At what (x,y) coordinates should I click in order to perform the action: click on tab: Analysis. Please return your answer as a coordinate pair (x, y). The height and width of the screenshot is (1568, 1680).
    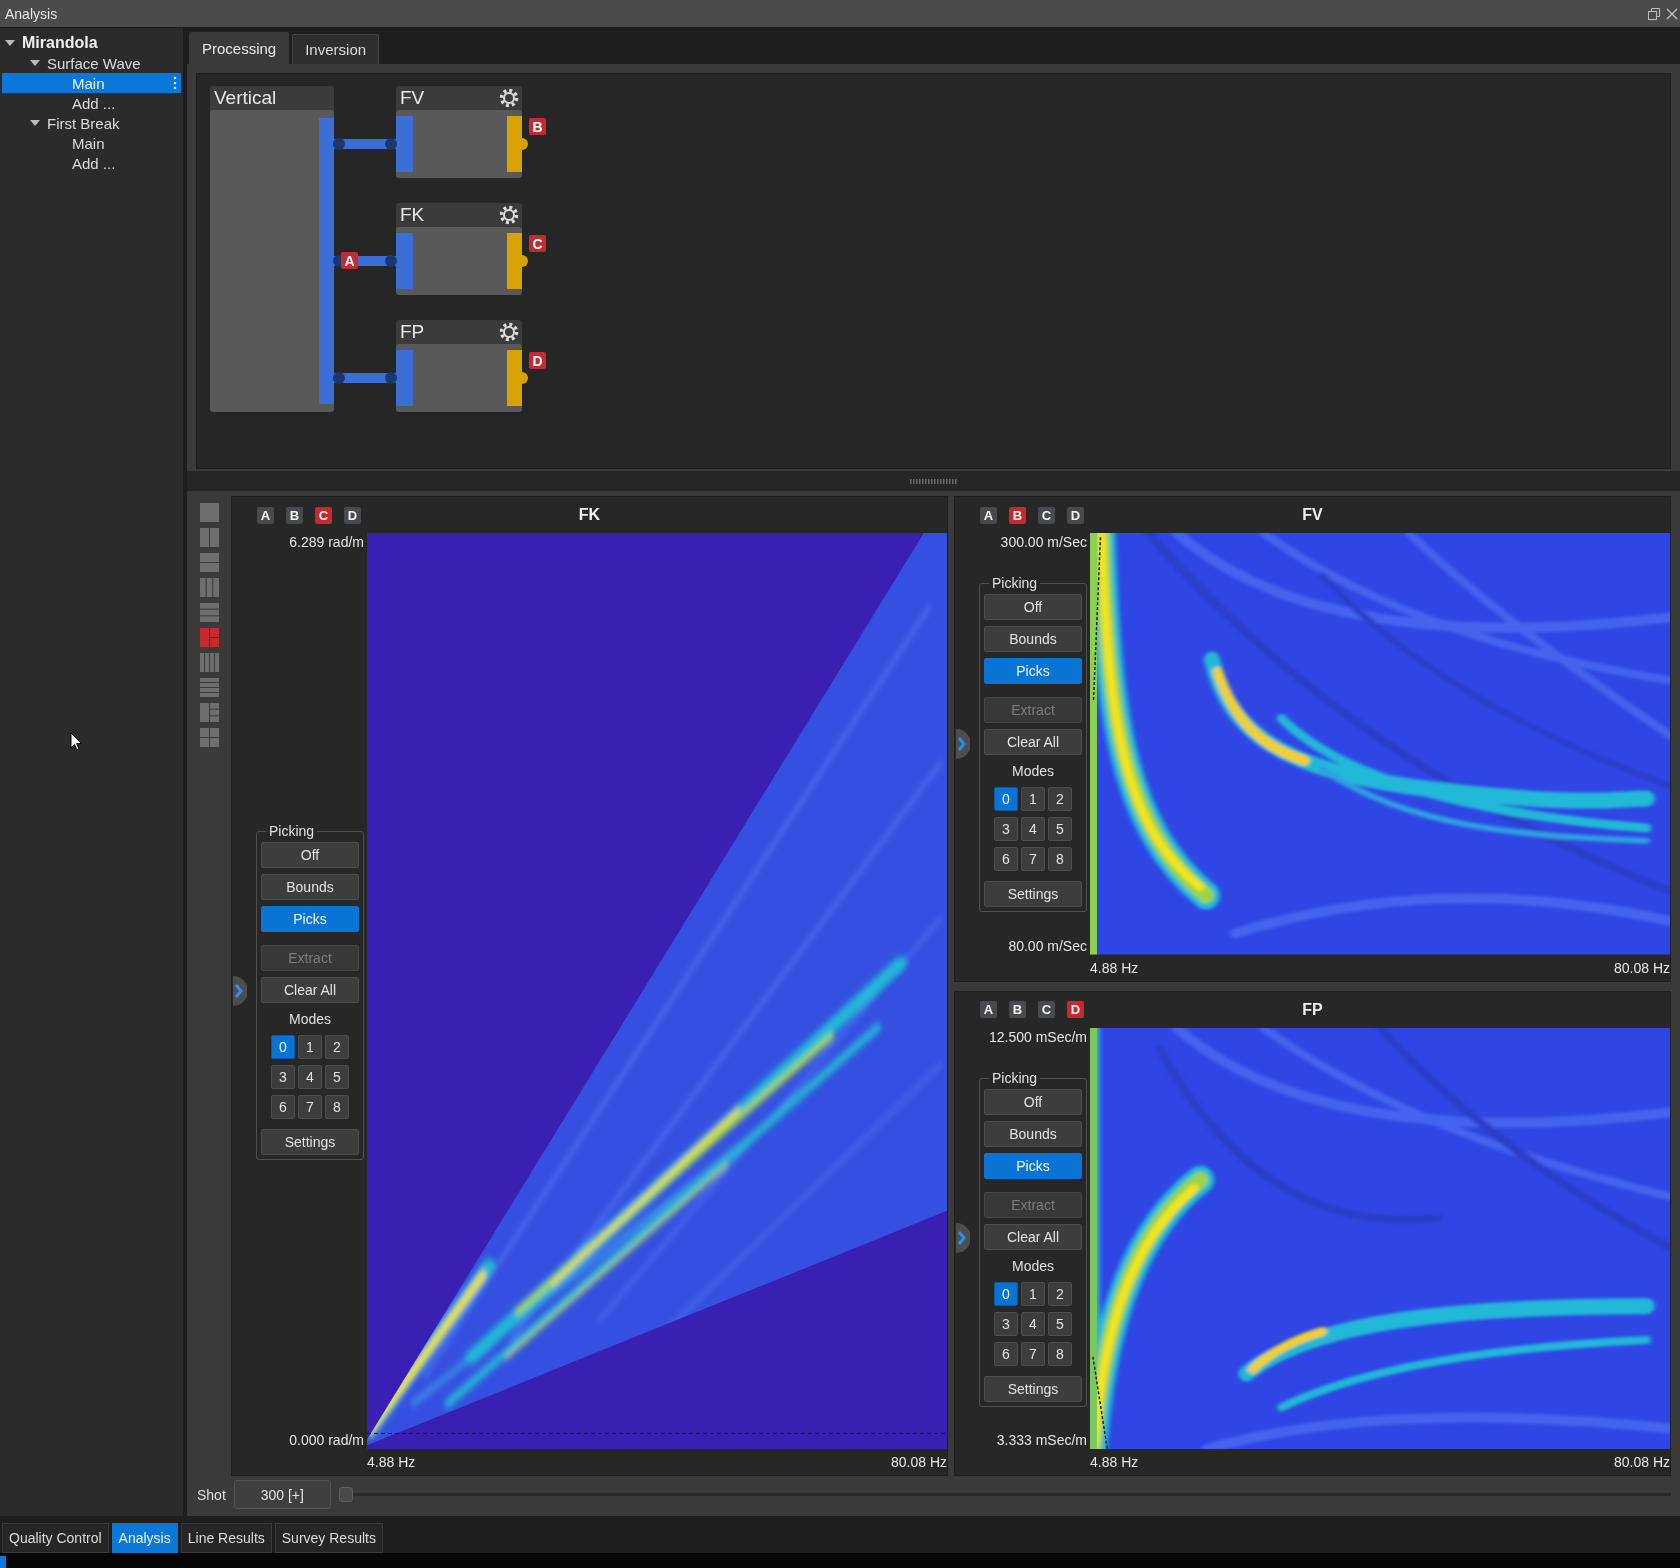
    Looking at the image, I should click on (144, 1538).